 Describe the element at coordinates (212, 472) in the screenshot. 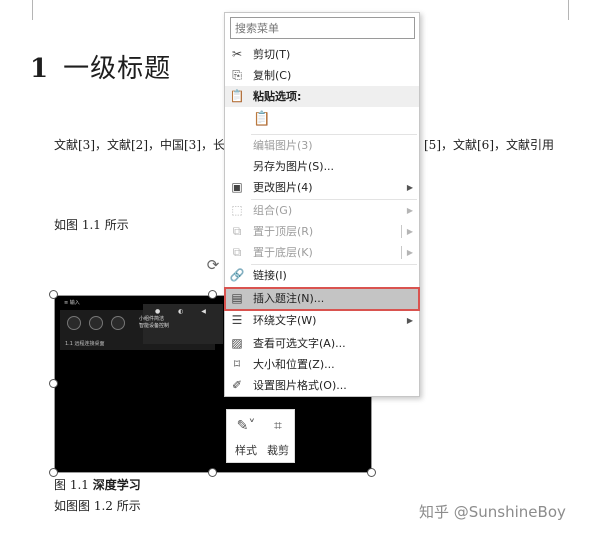

I see `resize-handle-bottom-center` at that location.